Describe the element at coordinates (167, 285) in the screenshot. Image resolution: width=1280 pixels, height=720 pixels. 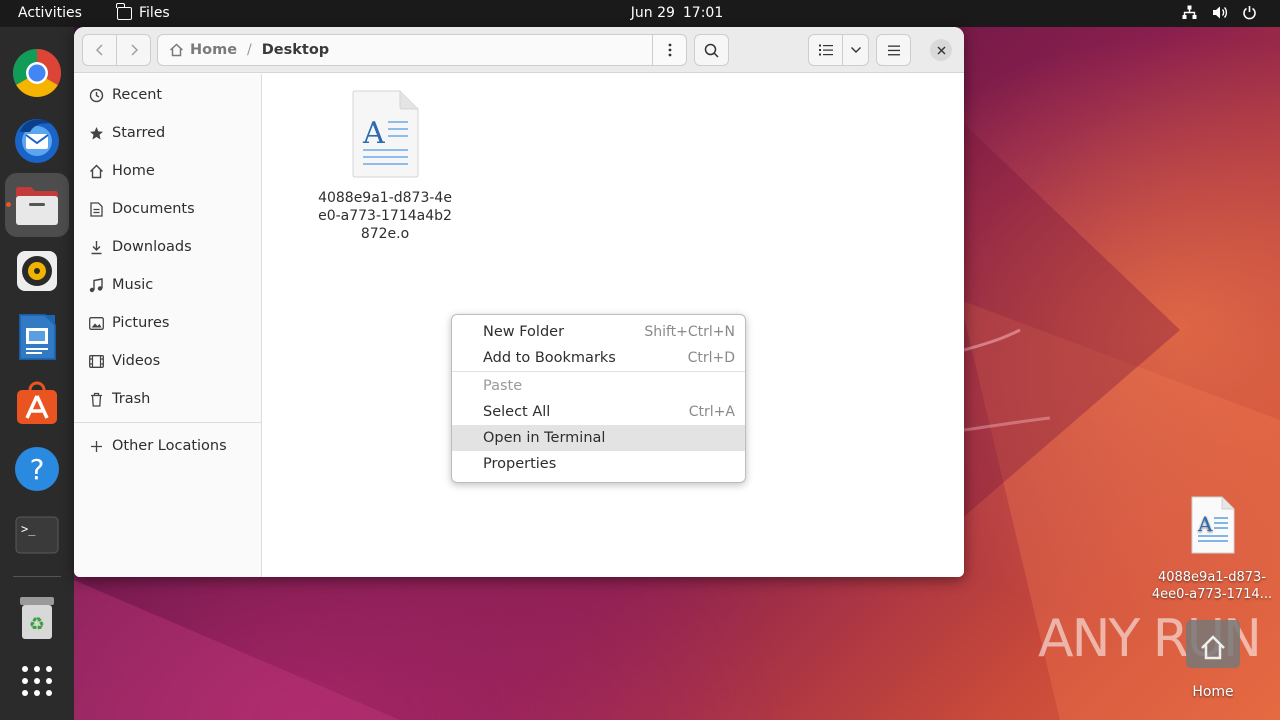
I see `sidebar-item-music: Music` at that location.